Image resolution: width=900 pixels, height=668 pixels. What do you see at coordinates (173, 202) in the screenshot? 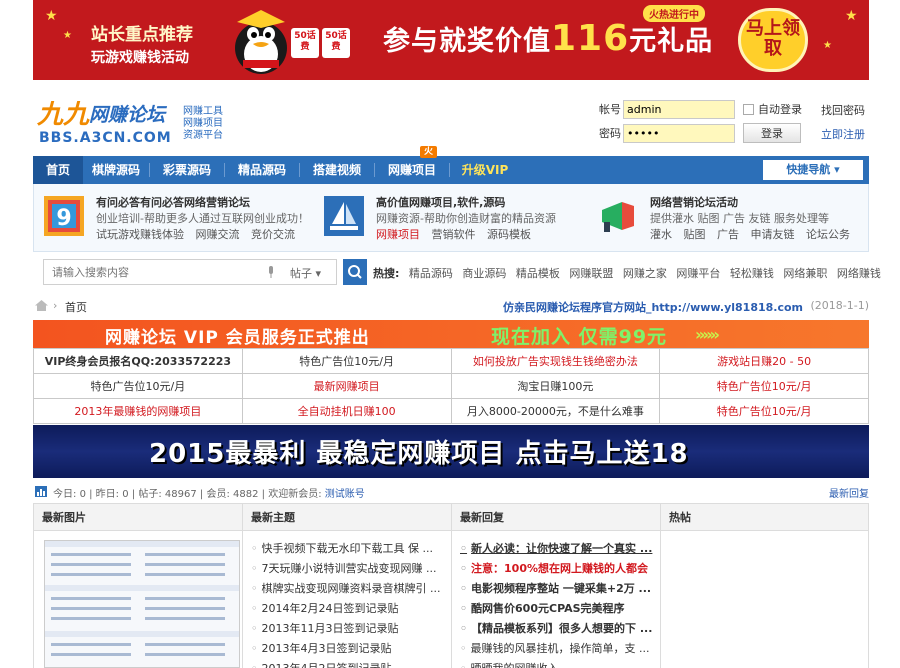
I see `info-title: 有问必答有问必答网络营销论坛` at bounding box center [173, 202].